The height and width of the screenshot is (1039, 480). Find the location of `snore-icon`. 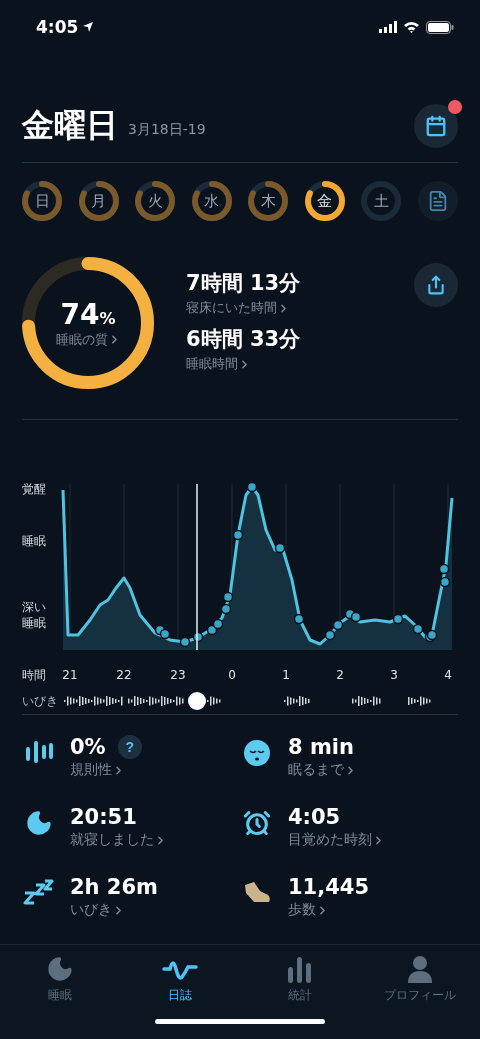

snore-icon is located at coordinates (39, 893).